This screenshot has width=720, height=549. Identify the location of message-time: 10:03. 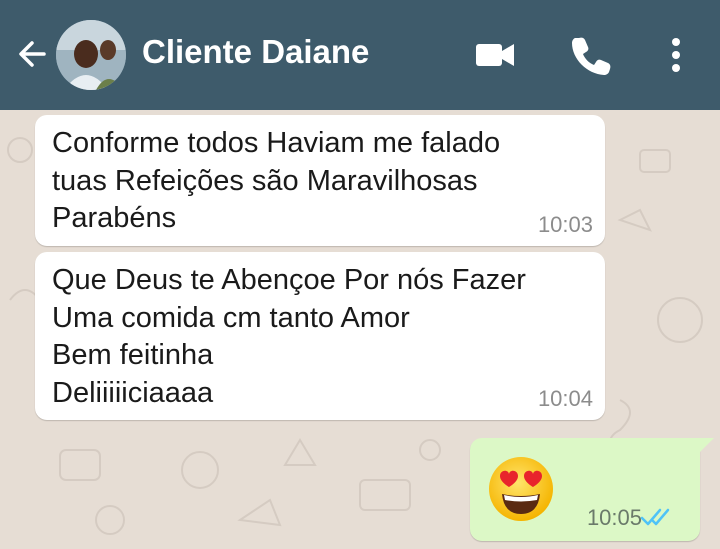
(565, 224).